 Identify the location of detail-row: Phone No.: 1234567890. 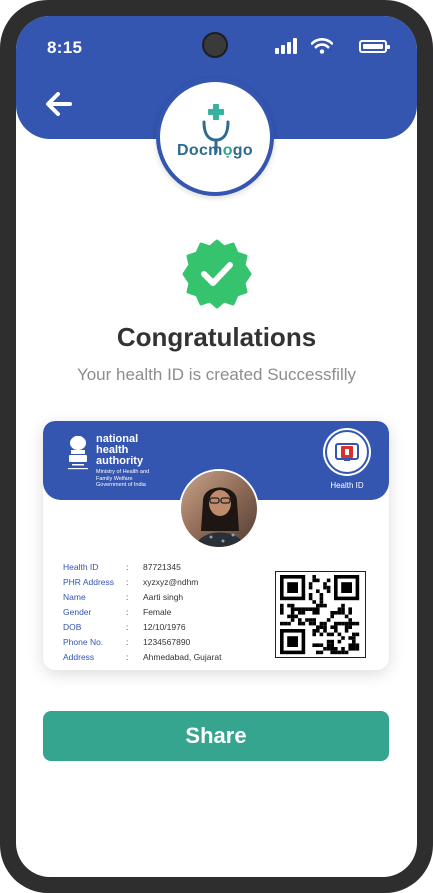
(163, 644).